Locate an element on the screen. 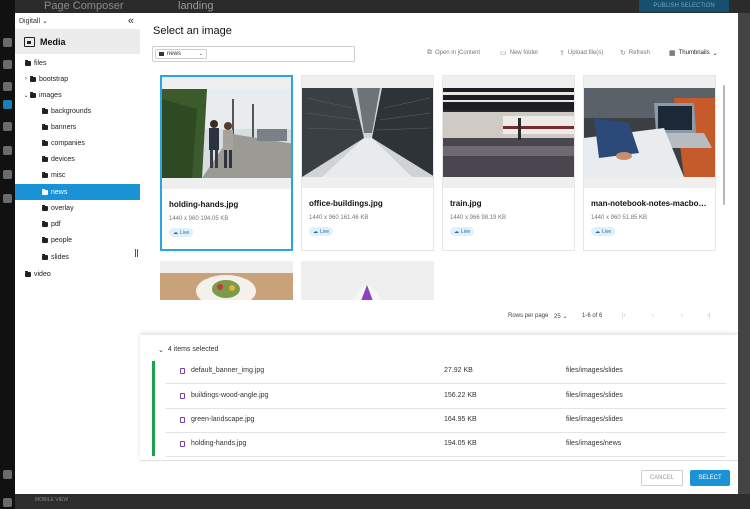  selected-item-size: 164.95 KB is located at coordinates (460, 419).